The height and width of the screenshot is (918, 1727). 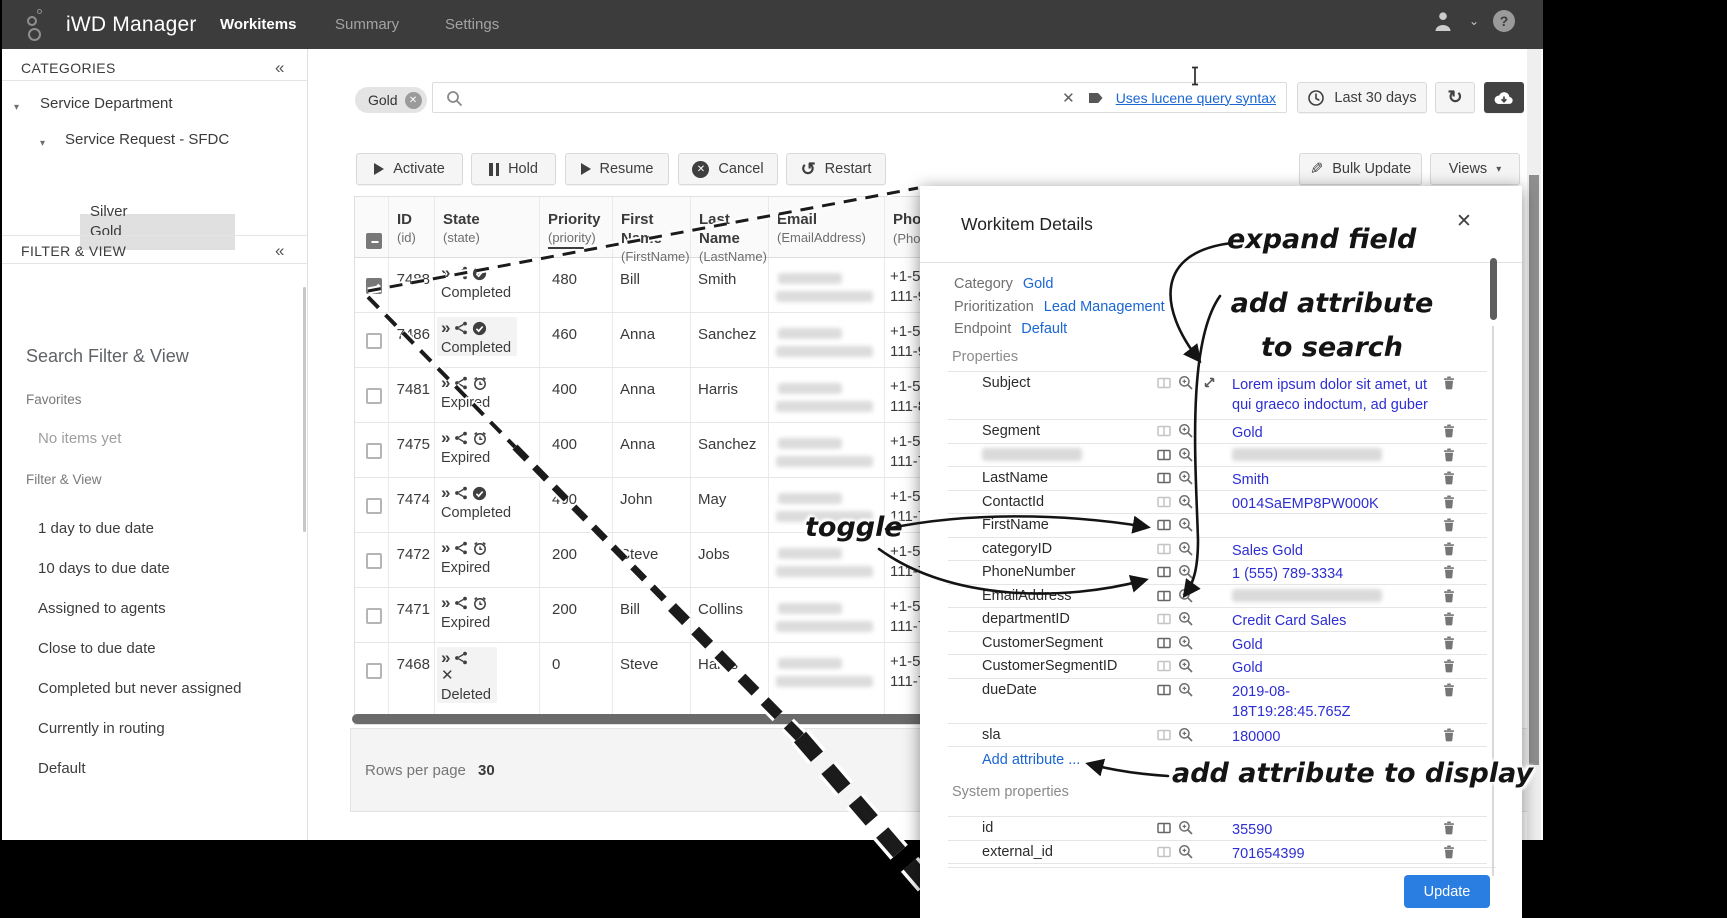 What do you see at coordinates (728, 169) in the screenshot?
I see `cancel-button: ✕ Cancel` at bounding box center [728, 169].